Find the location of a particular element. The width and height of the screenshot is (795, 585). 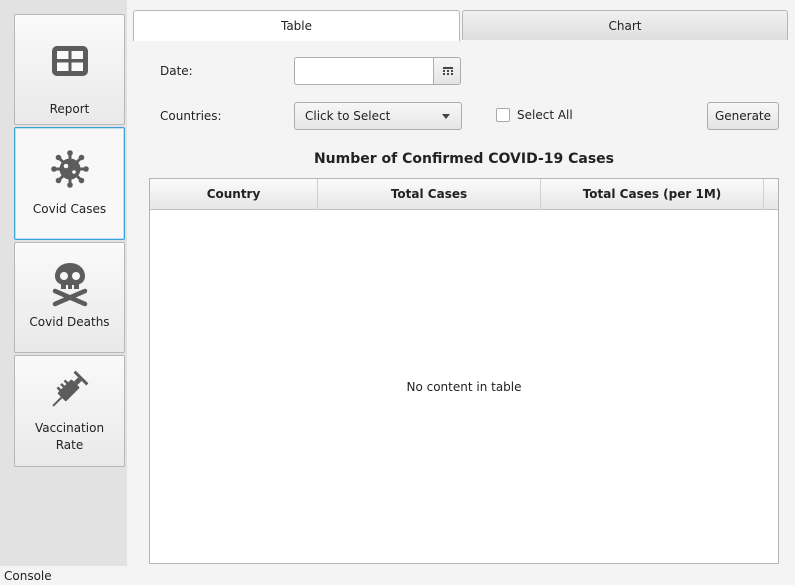

checkbox-box is located at coordinates (503, 115).